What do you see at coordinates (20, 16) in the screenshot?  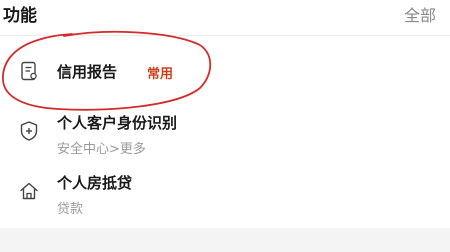 I see `section-title: 功能` at bounding box center [20, 16].